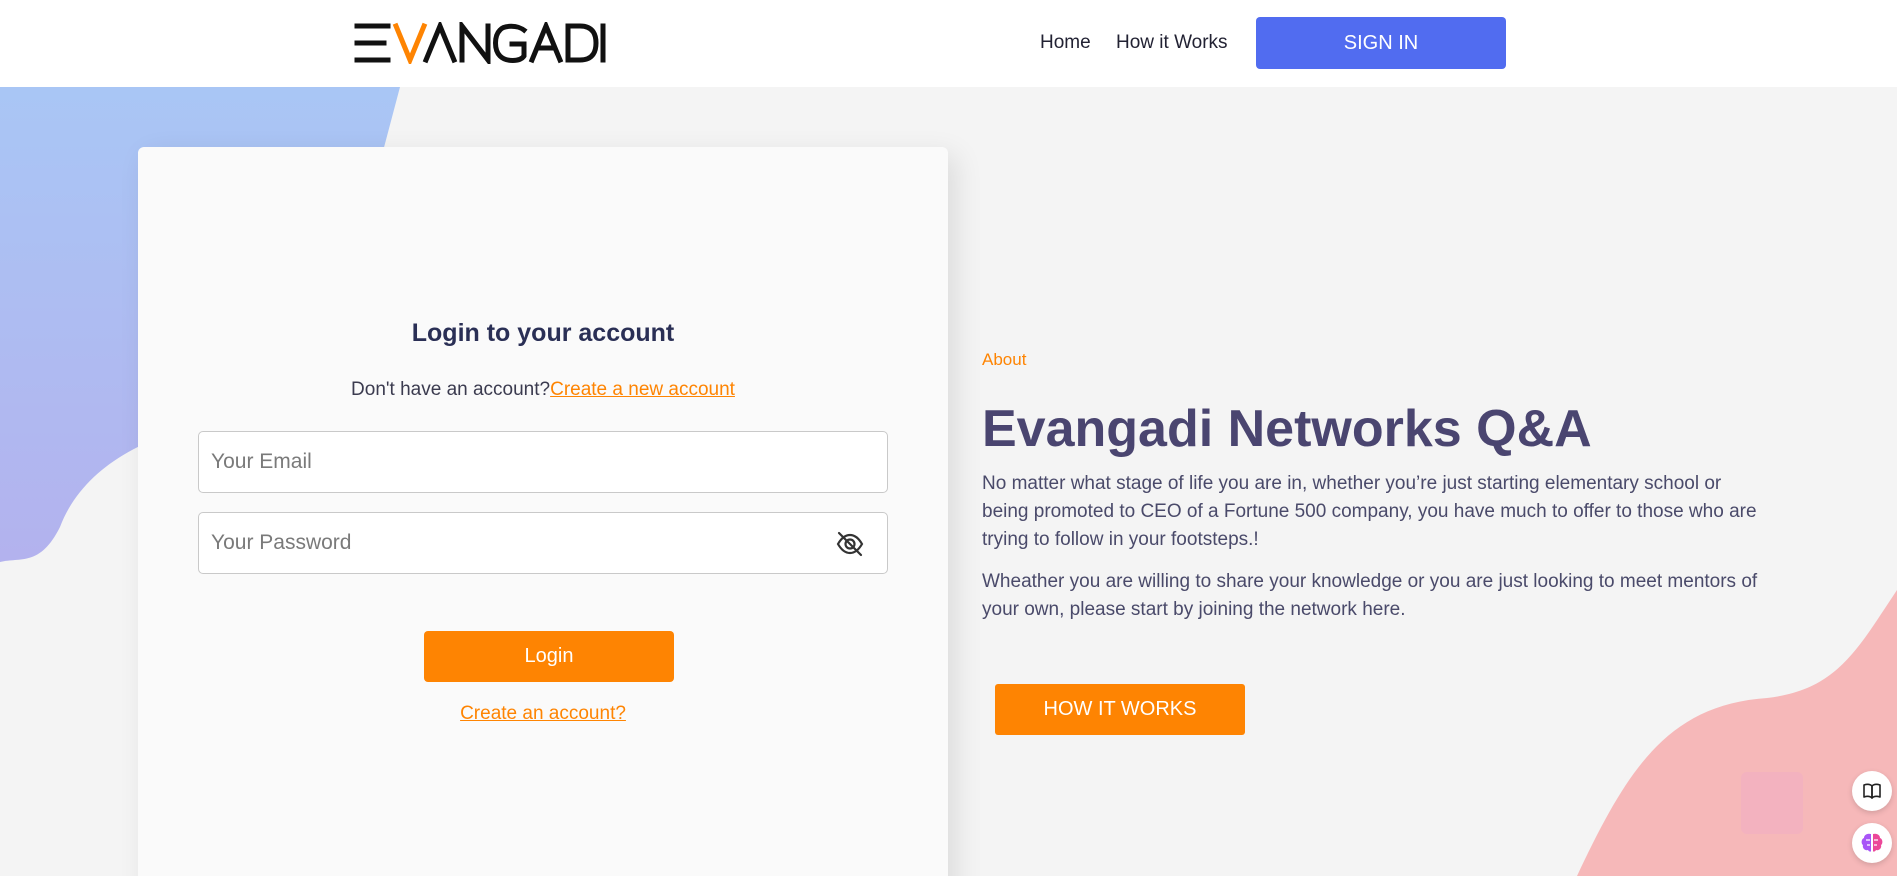 This screenshot has height=876, width=1897. What do you see at coordinates (1065, 43) in the screenshot?
I see `nav-home: Home` at bounding box center [1065, 43].